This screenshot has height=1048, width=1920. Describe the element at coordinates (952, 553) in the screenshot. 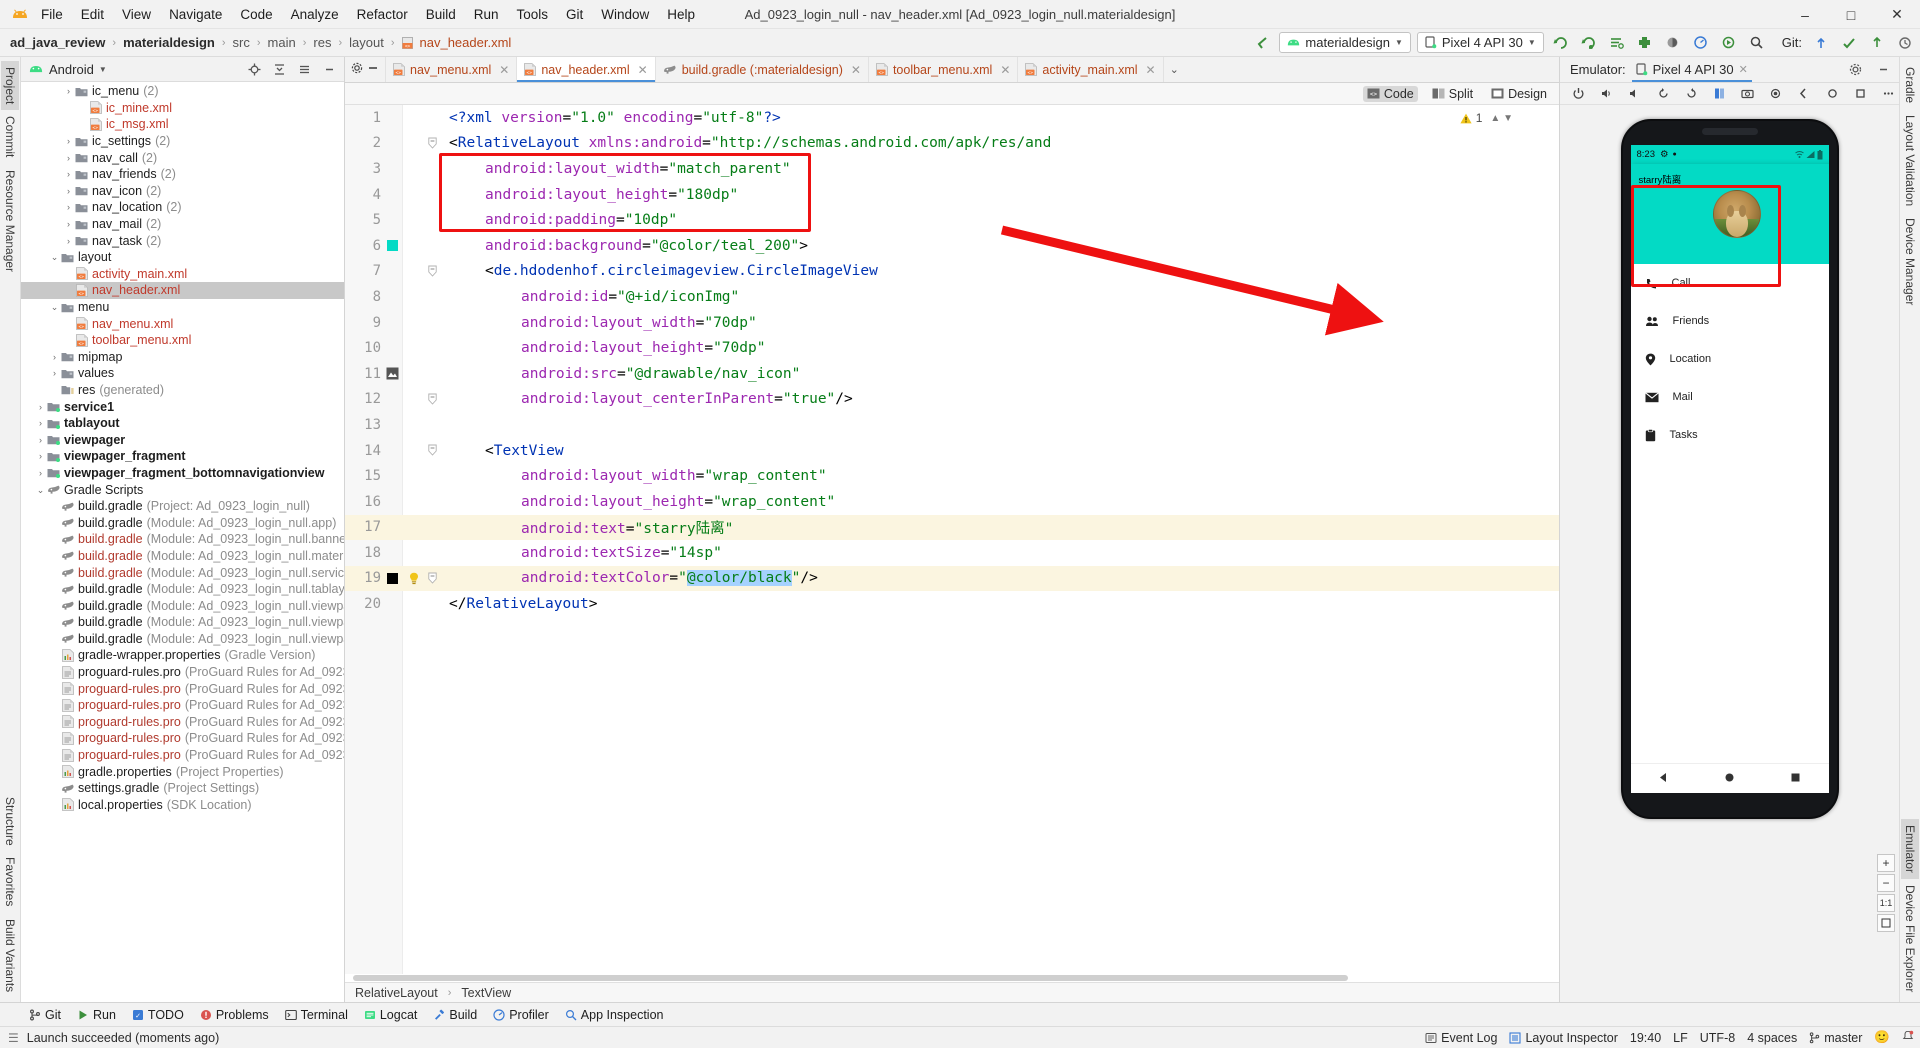

I see `code-line: 18 android:textSize="14sp"` at that location.